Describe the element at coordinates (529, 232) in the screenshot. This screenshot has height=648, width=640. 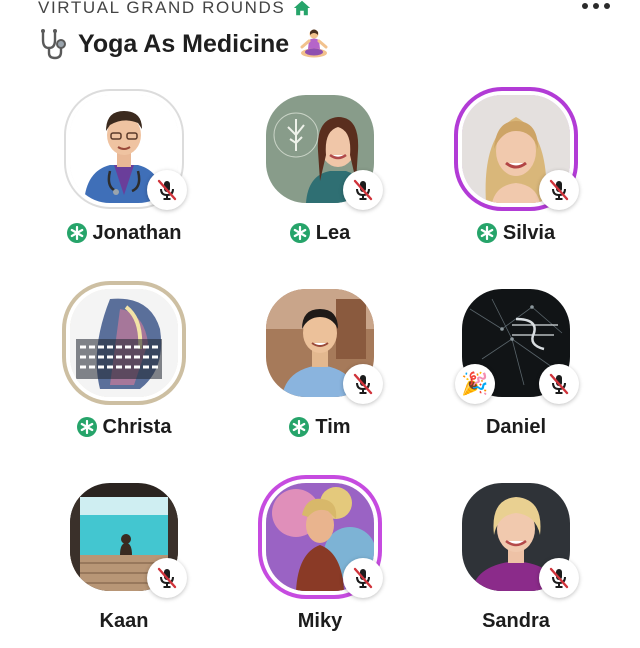
I see `speaker-name: Silvia` at that location.